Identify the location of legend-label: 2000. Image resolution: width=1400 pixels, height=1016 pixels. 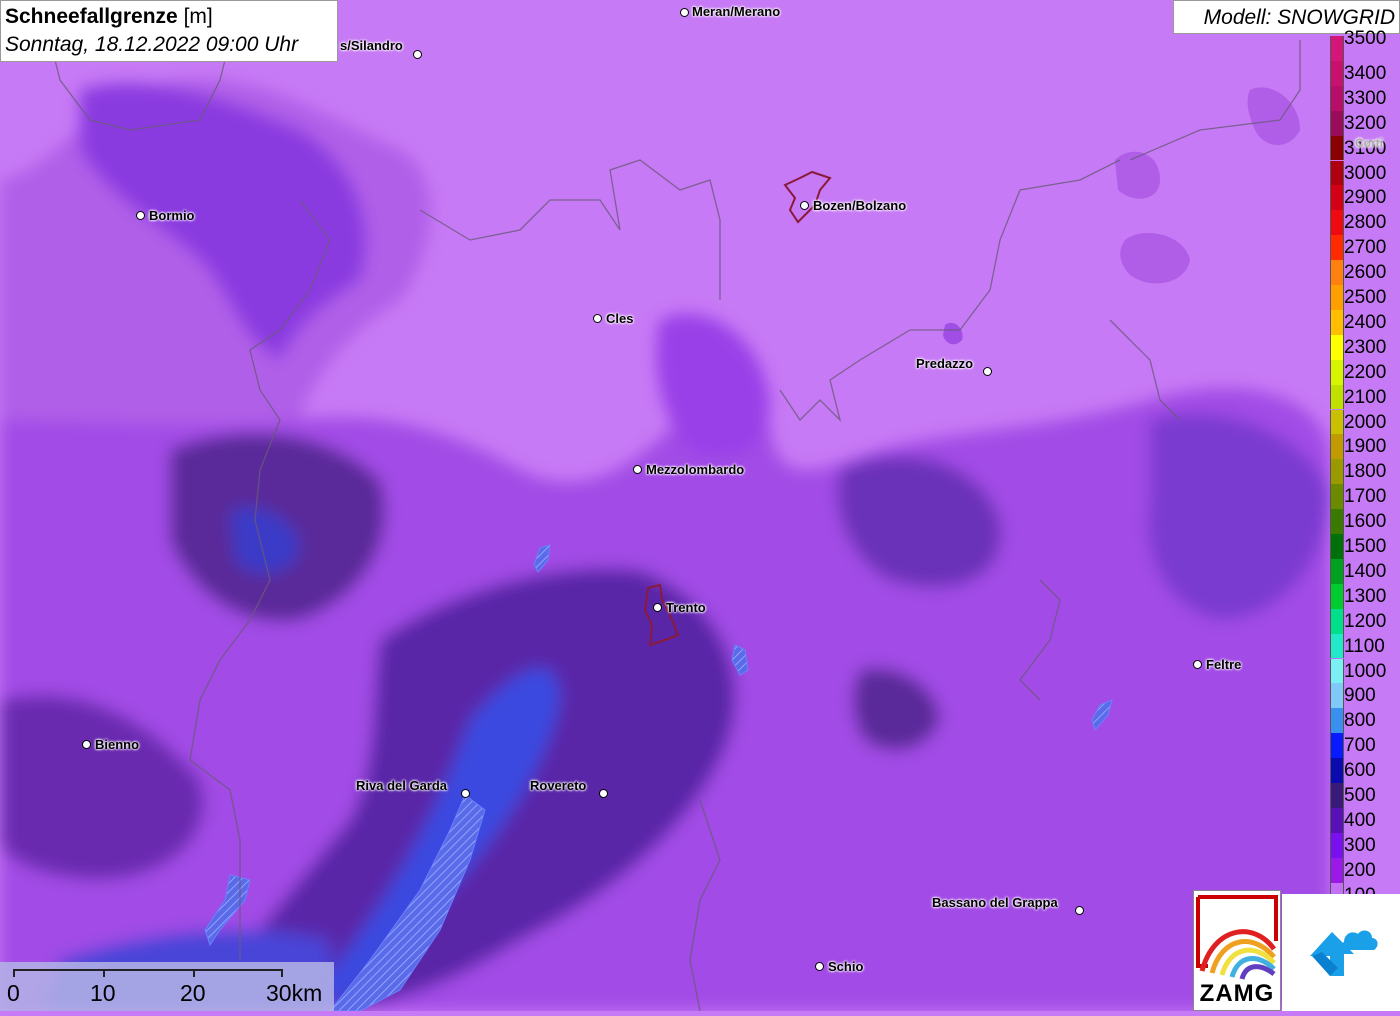
(1365, 422).